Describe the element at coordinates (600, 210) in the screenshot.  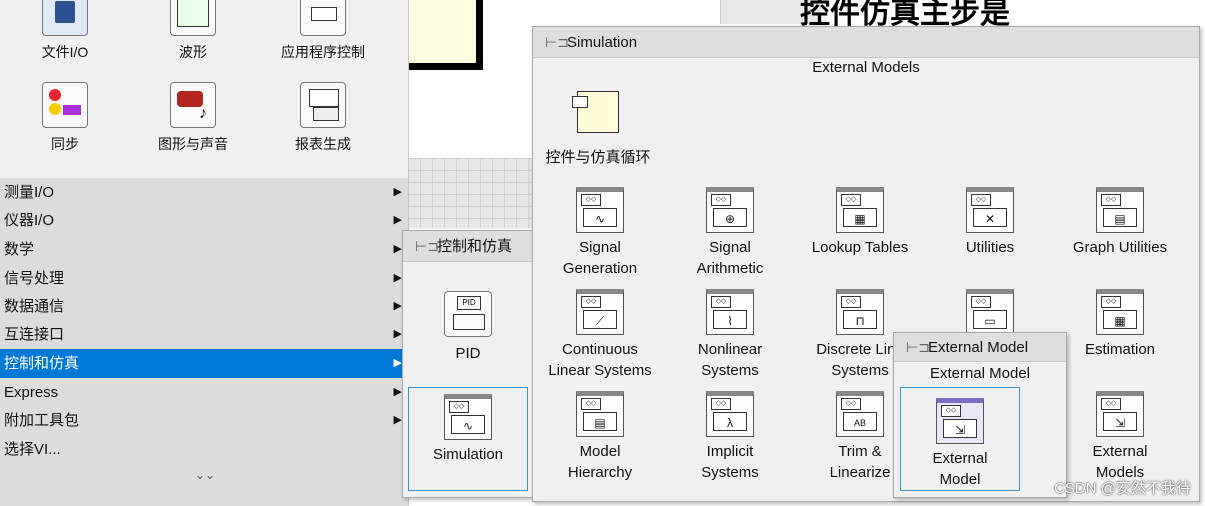
I see `signal-generation-icon: ◇◇ ∿` at that location.